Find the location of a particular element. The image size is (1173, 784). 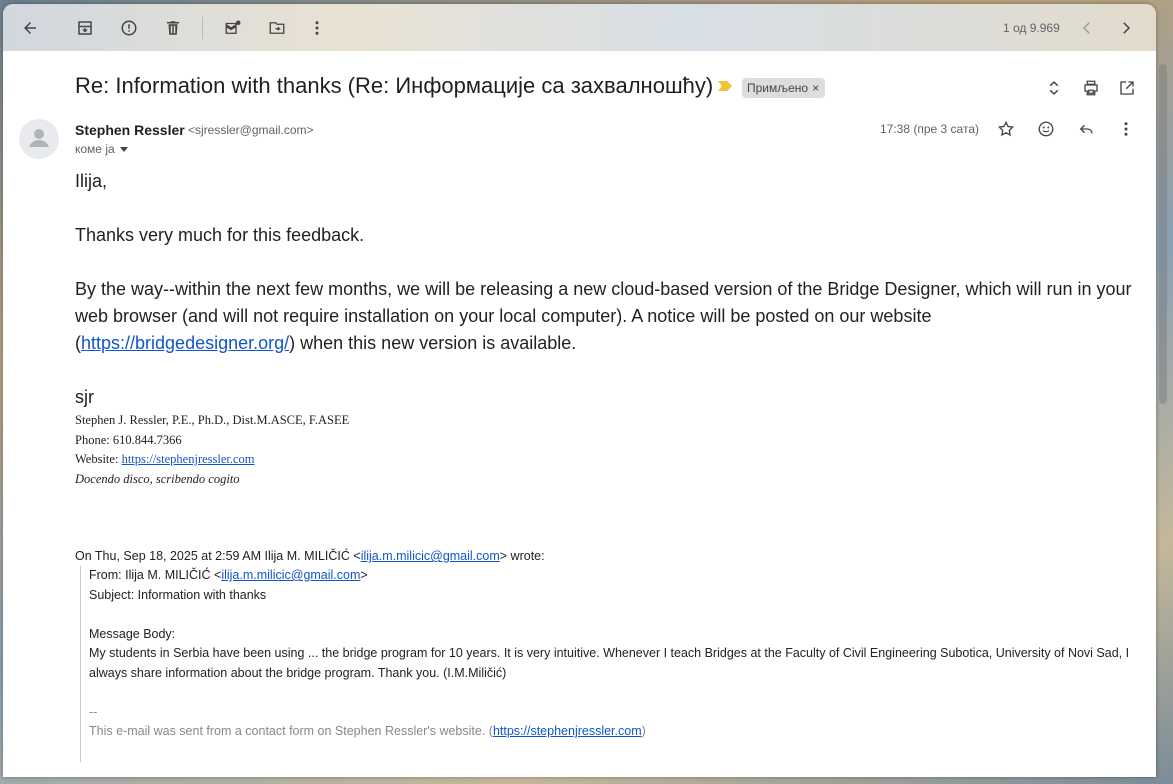

greeting: Ilija, is located at coordinates (91, 181).